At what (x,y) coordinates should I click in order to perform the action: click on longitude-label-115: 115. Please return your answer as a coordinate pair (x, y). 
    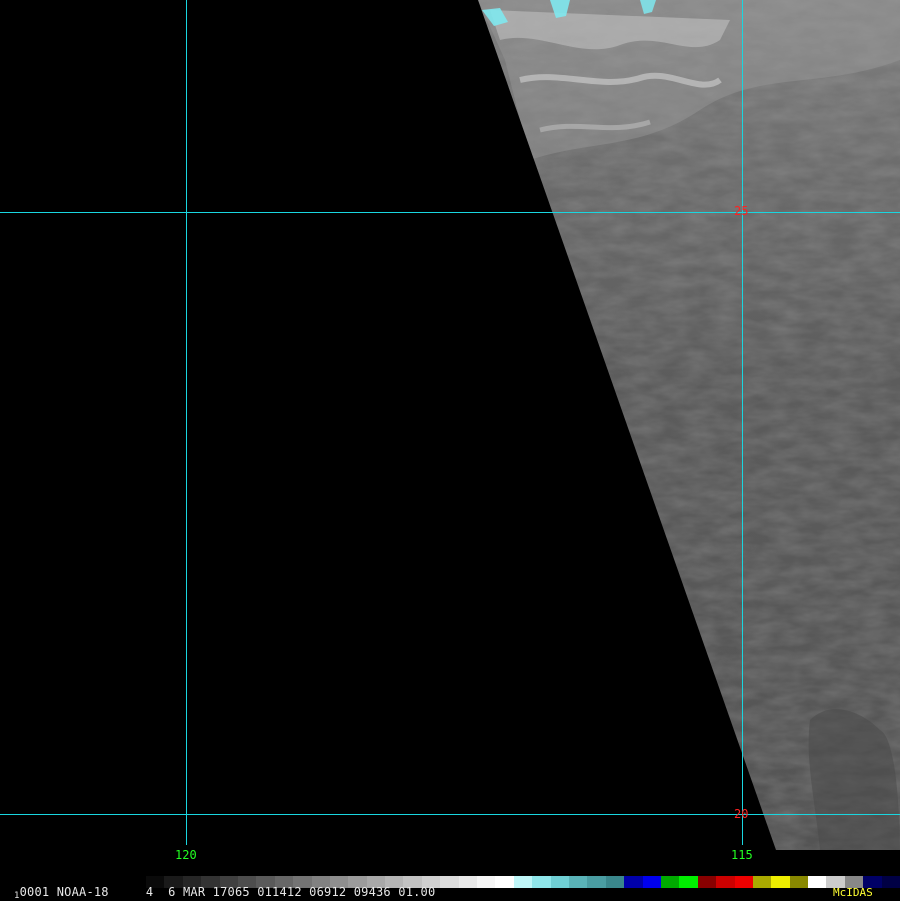
    Looking at the image, I should click on (742, 855).